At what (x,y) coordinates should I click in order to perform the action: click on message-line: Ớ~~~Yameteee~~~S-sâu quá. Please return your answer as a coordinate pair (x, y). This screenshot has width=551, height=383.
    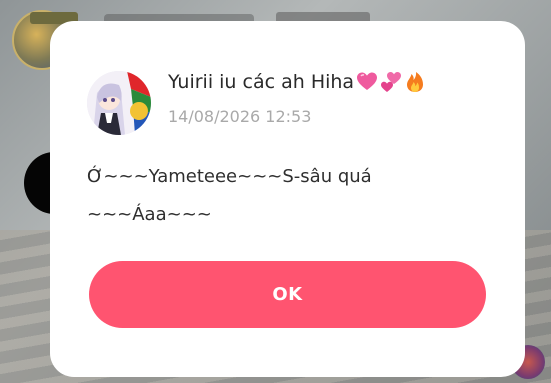
    Looking at the image, I should click on (229, 176).